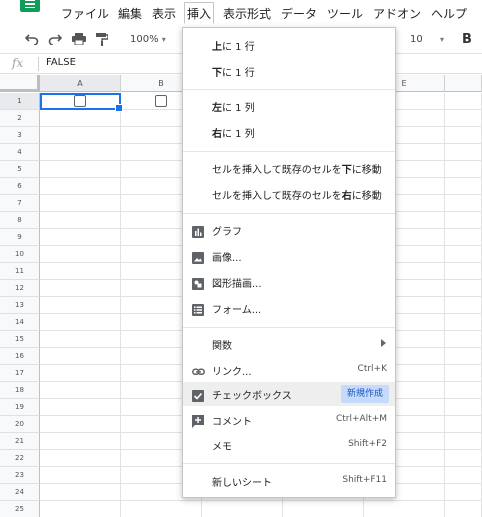  What do you see at coordinates (289, 71) in the screenshot?
I see `insert-row-below: 下に 1 行` at bounding box center [289, 71].